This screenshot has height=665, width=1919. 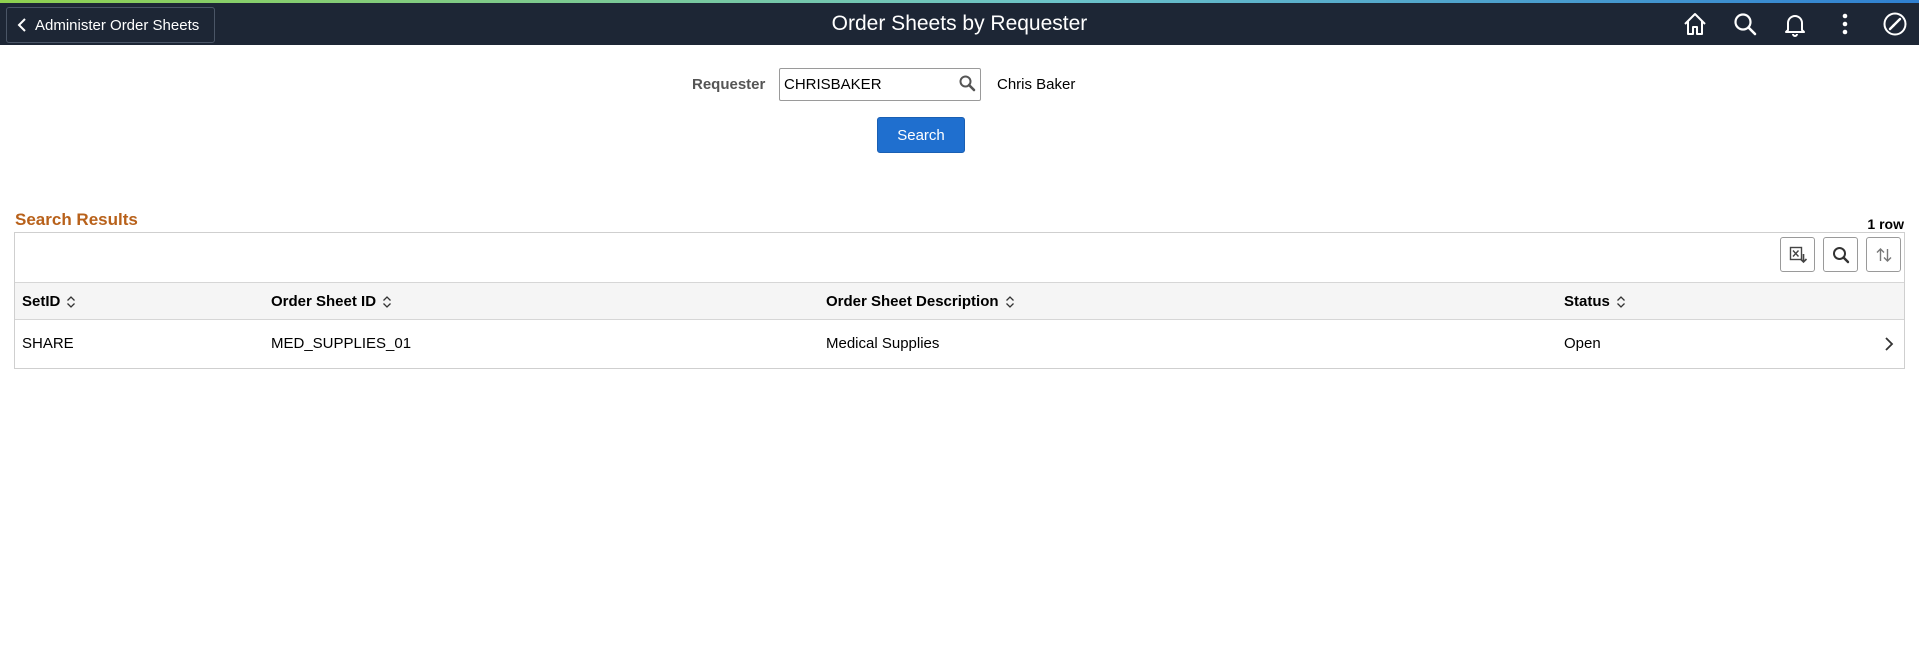 What do you see at coordinates (41, 301) in the screenshot?
I see `column-header-label: SetID` at bounding box center [41, 301].